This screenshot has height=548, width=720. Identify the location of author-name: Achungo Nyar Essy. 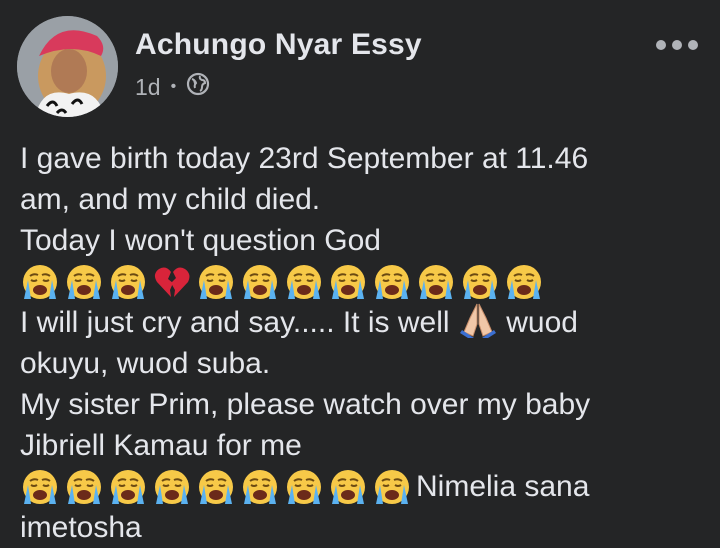
(278, 45).